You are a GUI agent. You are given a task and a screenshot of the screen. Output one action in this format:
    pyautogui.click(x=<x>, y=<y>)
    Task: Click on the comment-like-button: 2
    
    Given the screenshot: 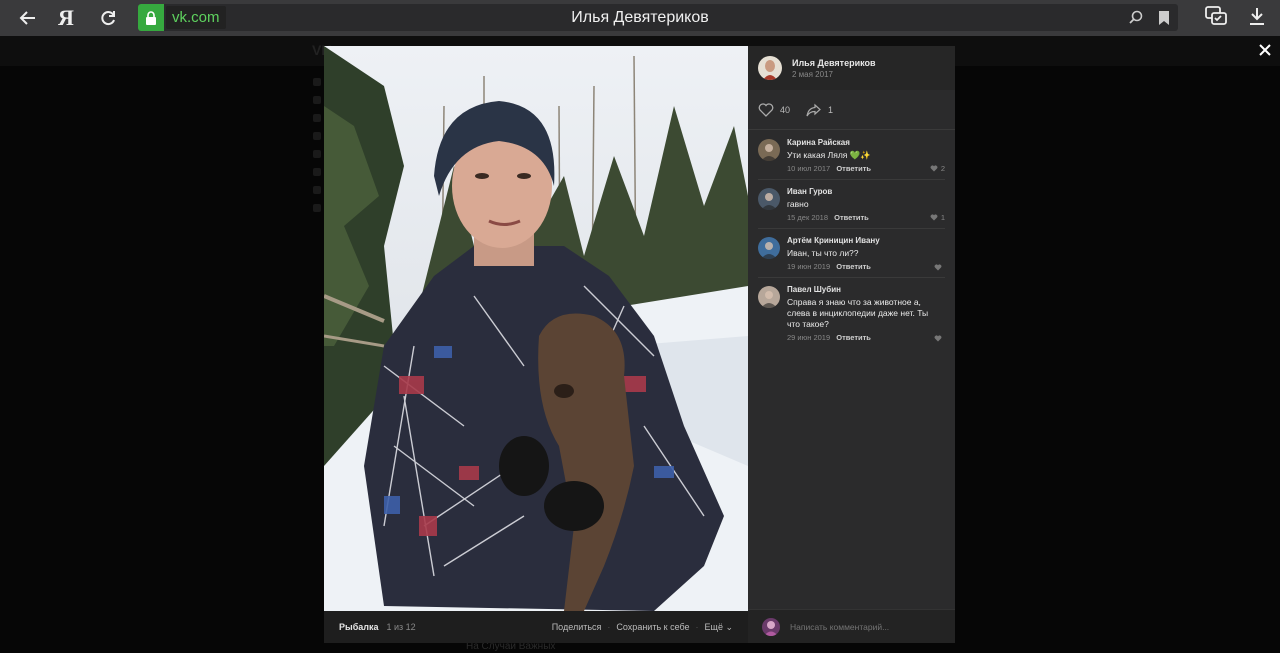 What is the action you would take?
    pyautogui.click(x=937, y=168)
    